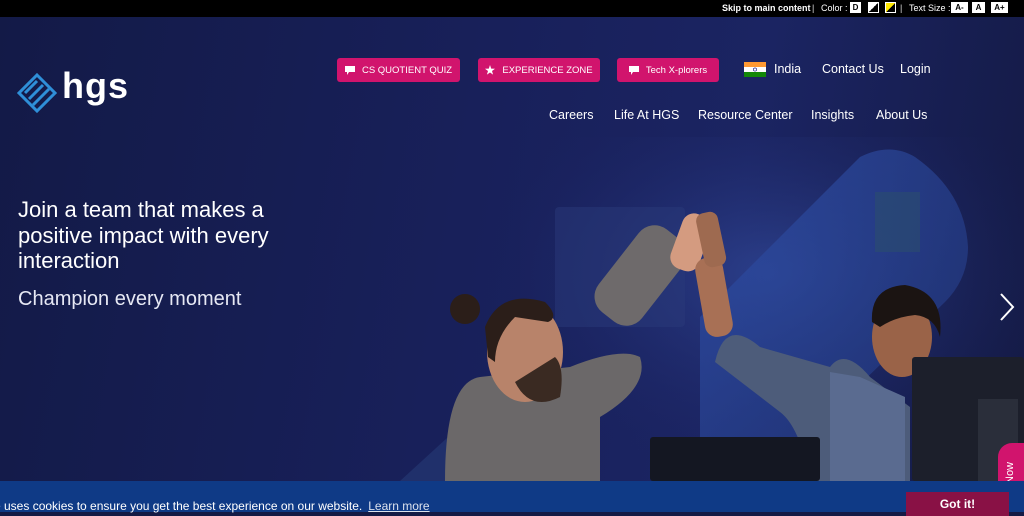 The height and width of the screenshot is (516, 1024). What do you see at coordinates (130, 299) in the screenshot?
I see `hero-subheadline: Champion every moment` at bounding box center [130, 299].